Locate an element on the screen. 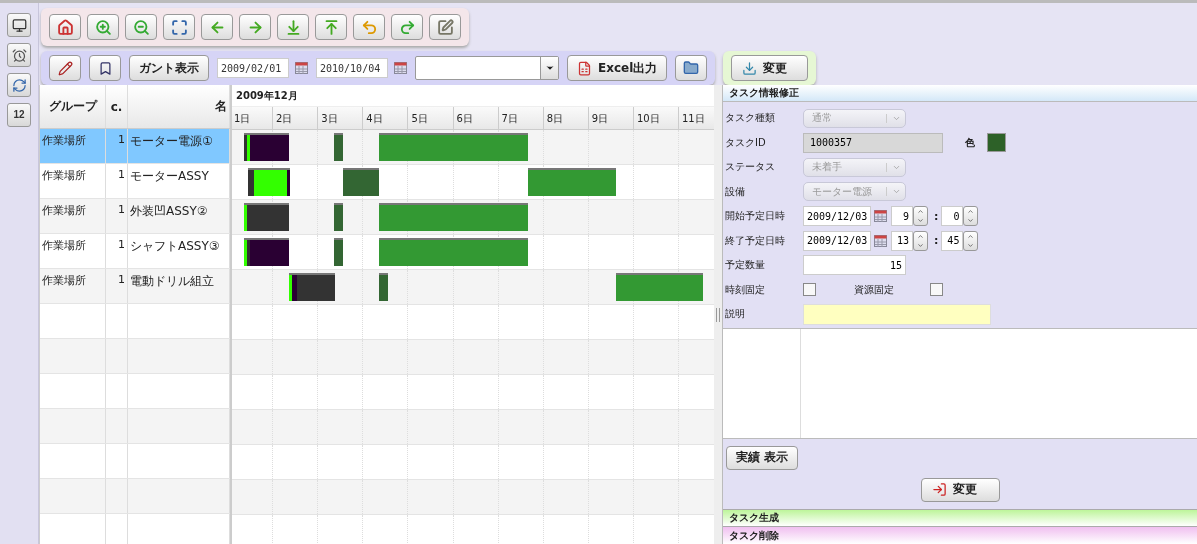 The image size is (1197, 544). arrow-up-button is located at coordinates (331, 27).